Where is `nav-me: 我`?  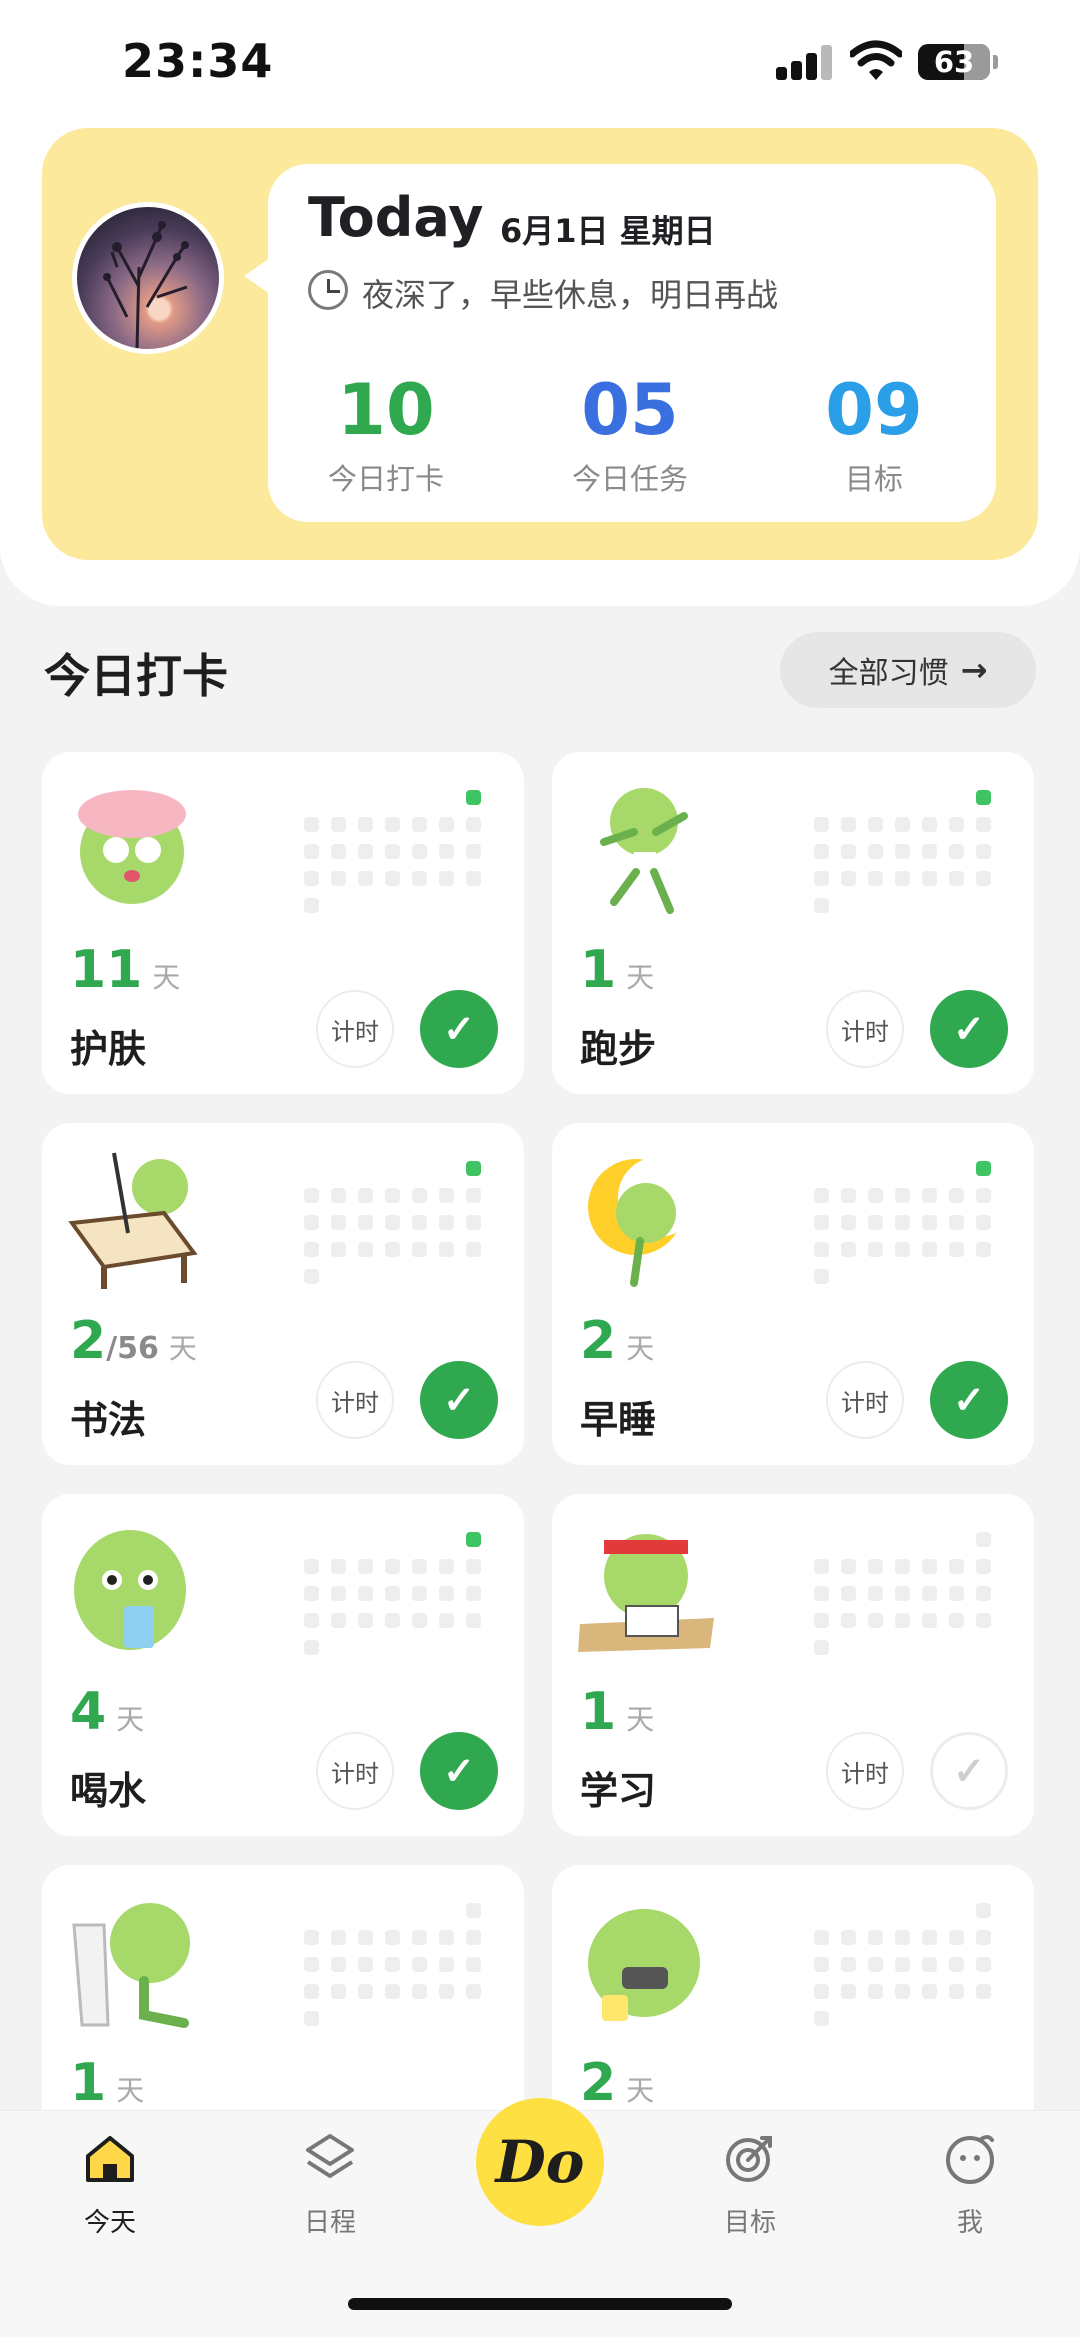 nav-me: 我 is located at coordinates (970, 2184).